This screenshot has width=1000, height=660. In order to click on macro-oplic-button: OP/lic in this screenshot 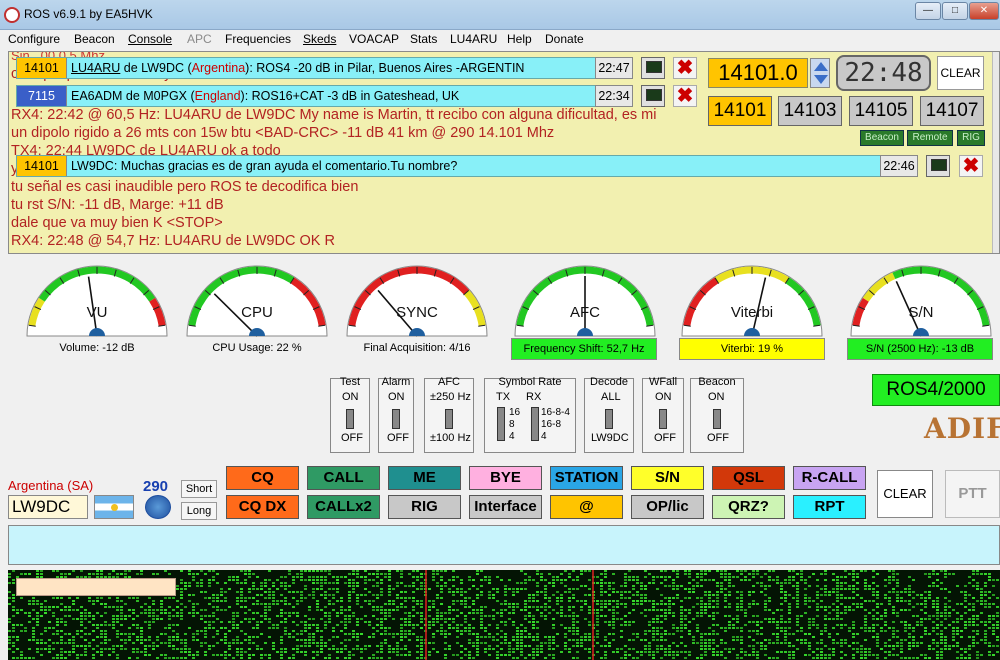, I will do `click(667, 507)`.